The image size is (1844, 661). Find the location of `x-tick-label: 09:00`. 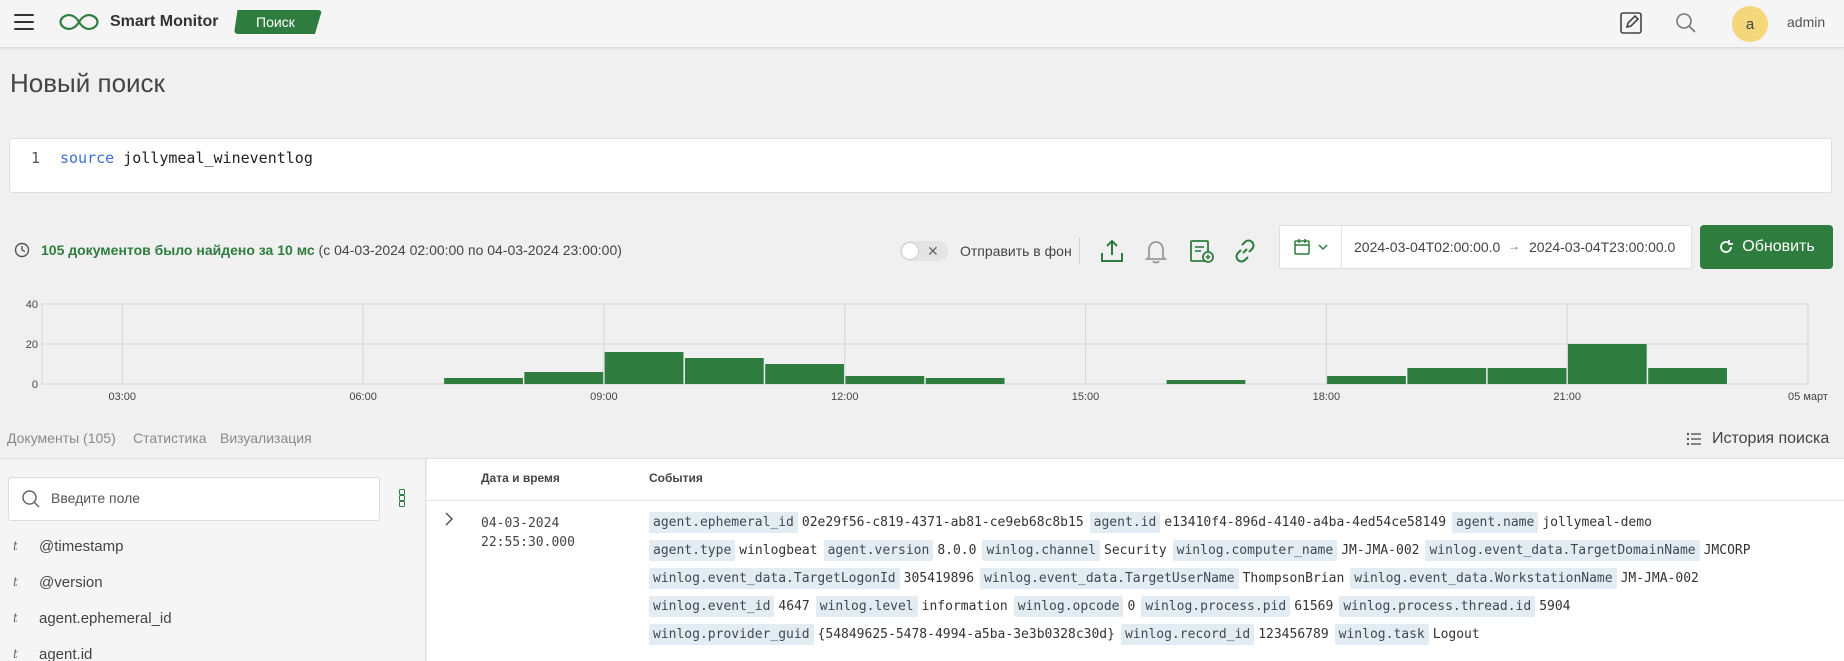

x-tick-label: 09:00 is located at coordinates (604, 397).